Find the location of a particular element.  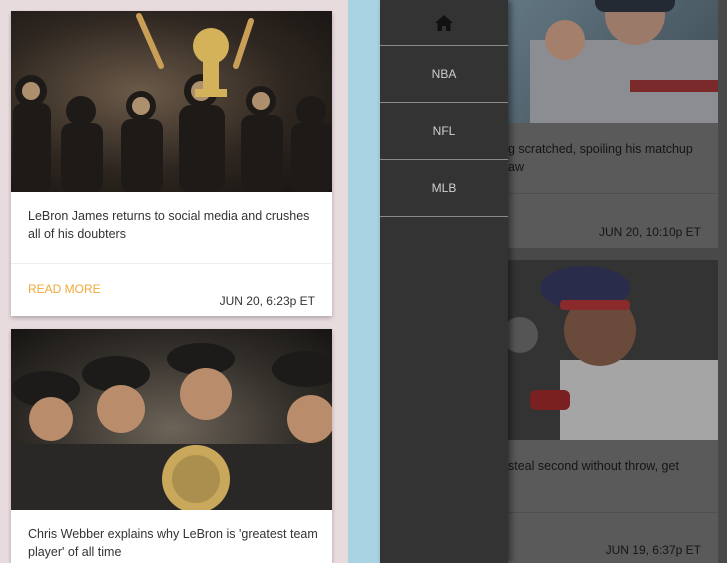

headline-line: aw is located at coordinates (516, 167).